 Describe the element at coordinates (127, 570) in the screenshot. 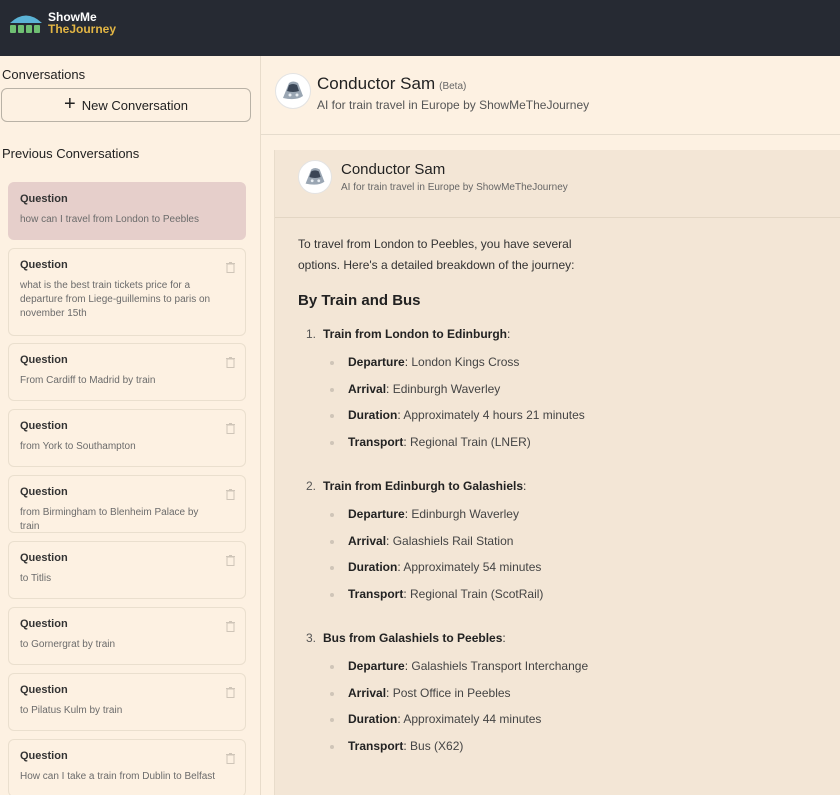

I see `conversation-item: Question to Titlis` at that location.